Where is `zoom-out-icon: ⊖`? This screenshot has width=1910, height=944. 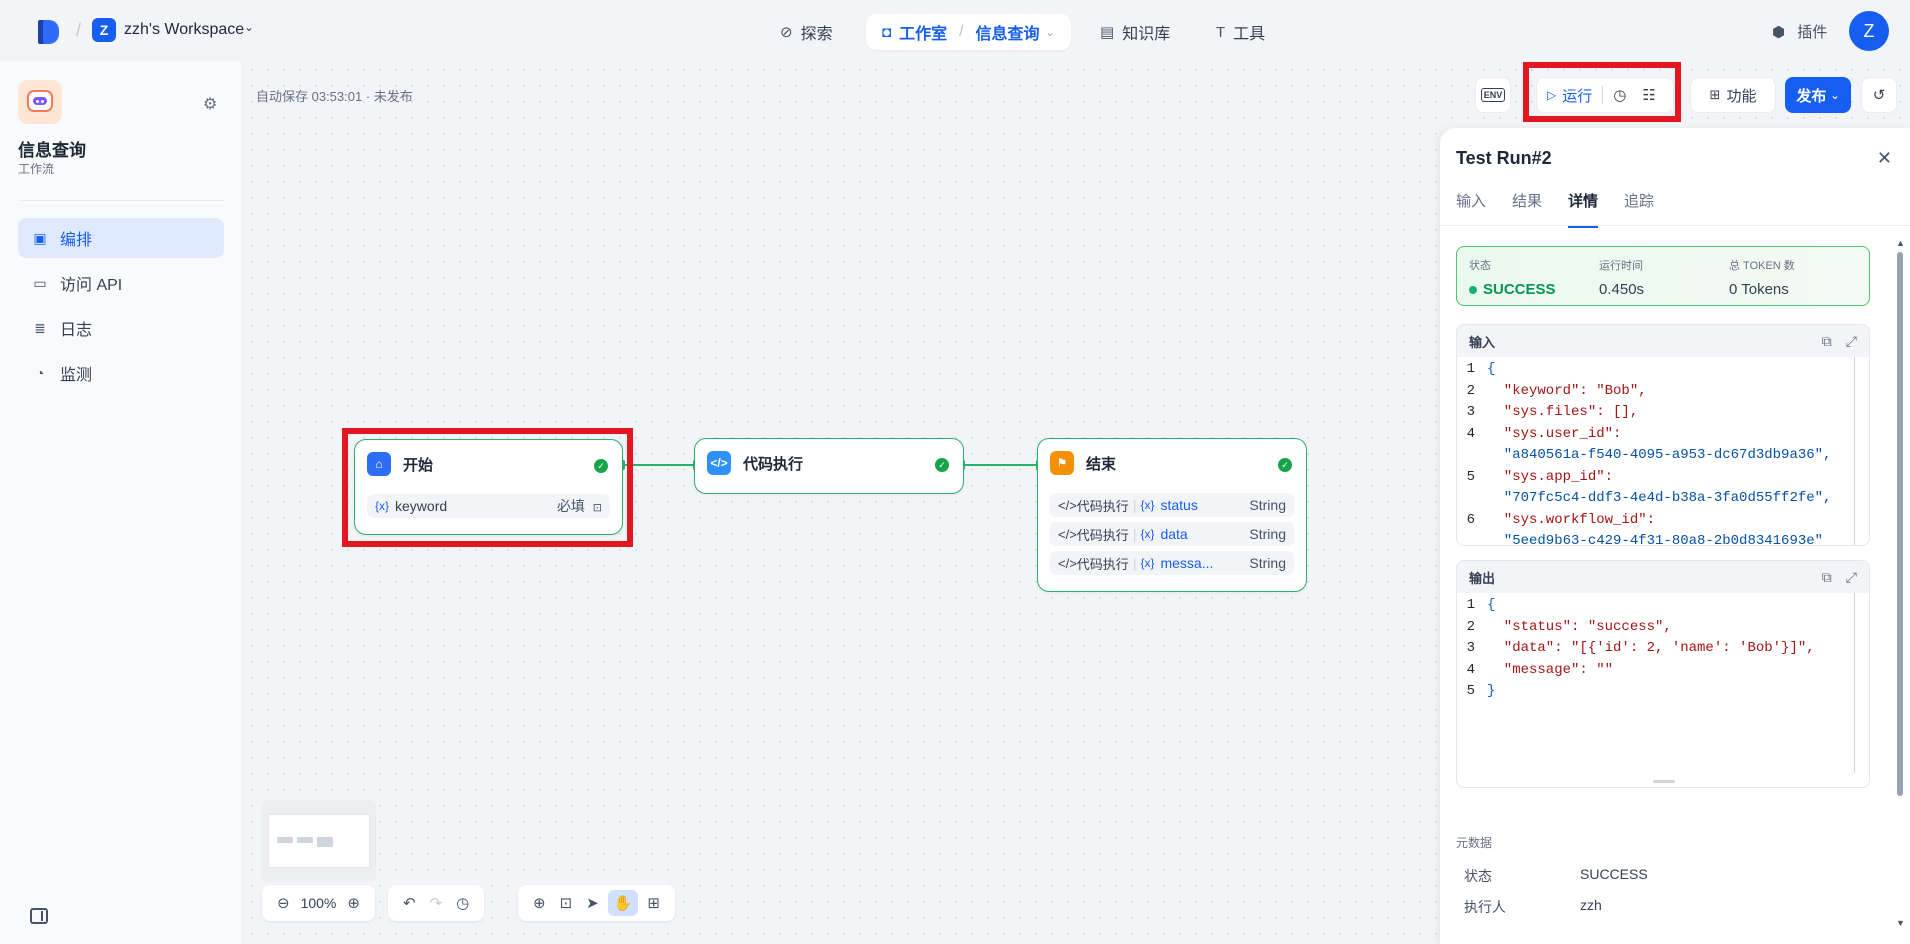 zoom-out-icon: ⊖ is located at coordinates (283, 903).